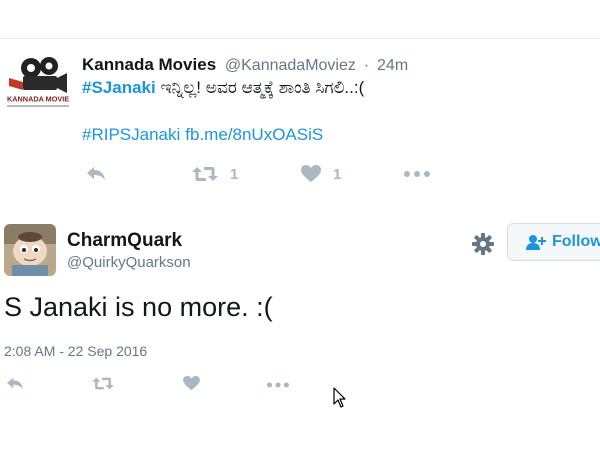 The width and height of the screenshot is (600, 450). I want to click on avatar, so click(30, 250).